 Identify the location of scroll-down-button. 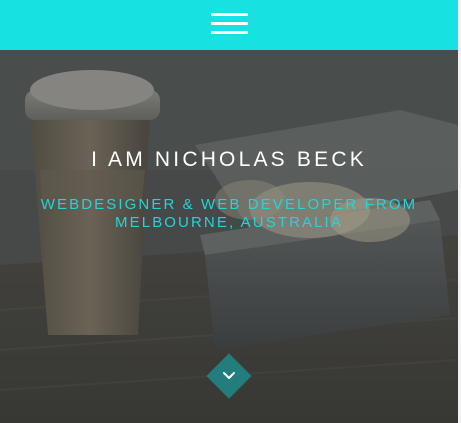
(229, 376).